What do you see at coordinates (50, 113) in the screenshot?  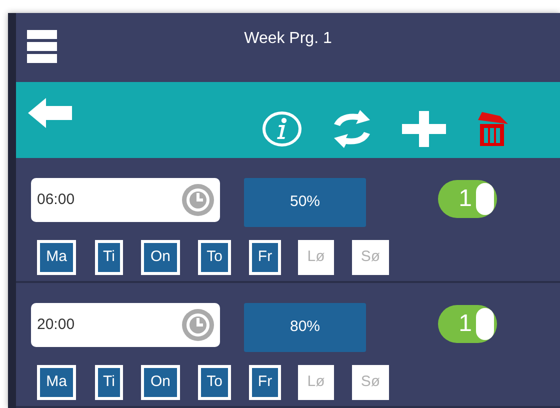 I see `back-arrow-icon` at bounding box center [50, 113].